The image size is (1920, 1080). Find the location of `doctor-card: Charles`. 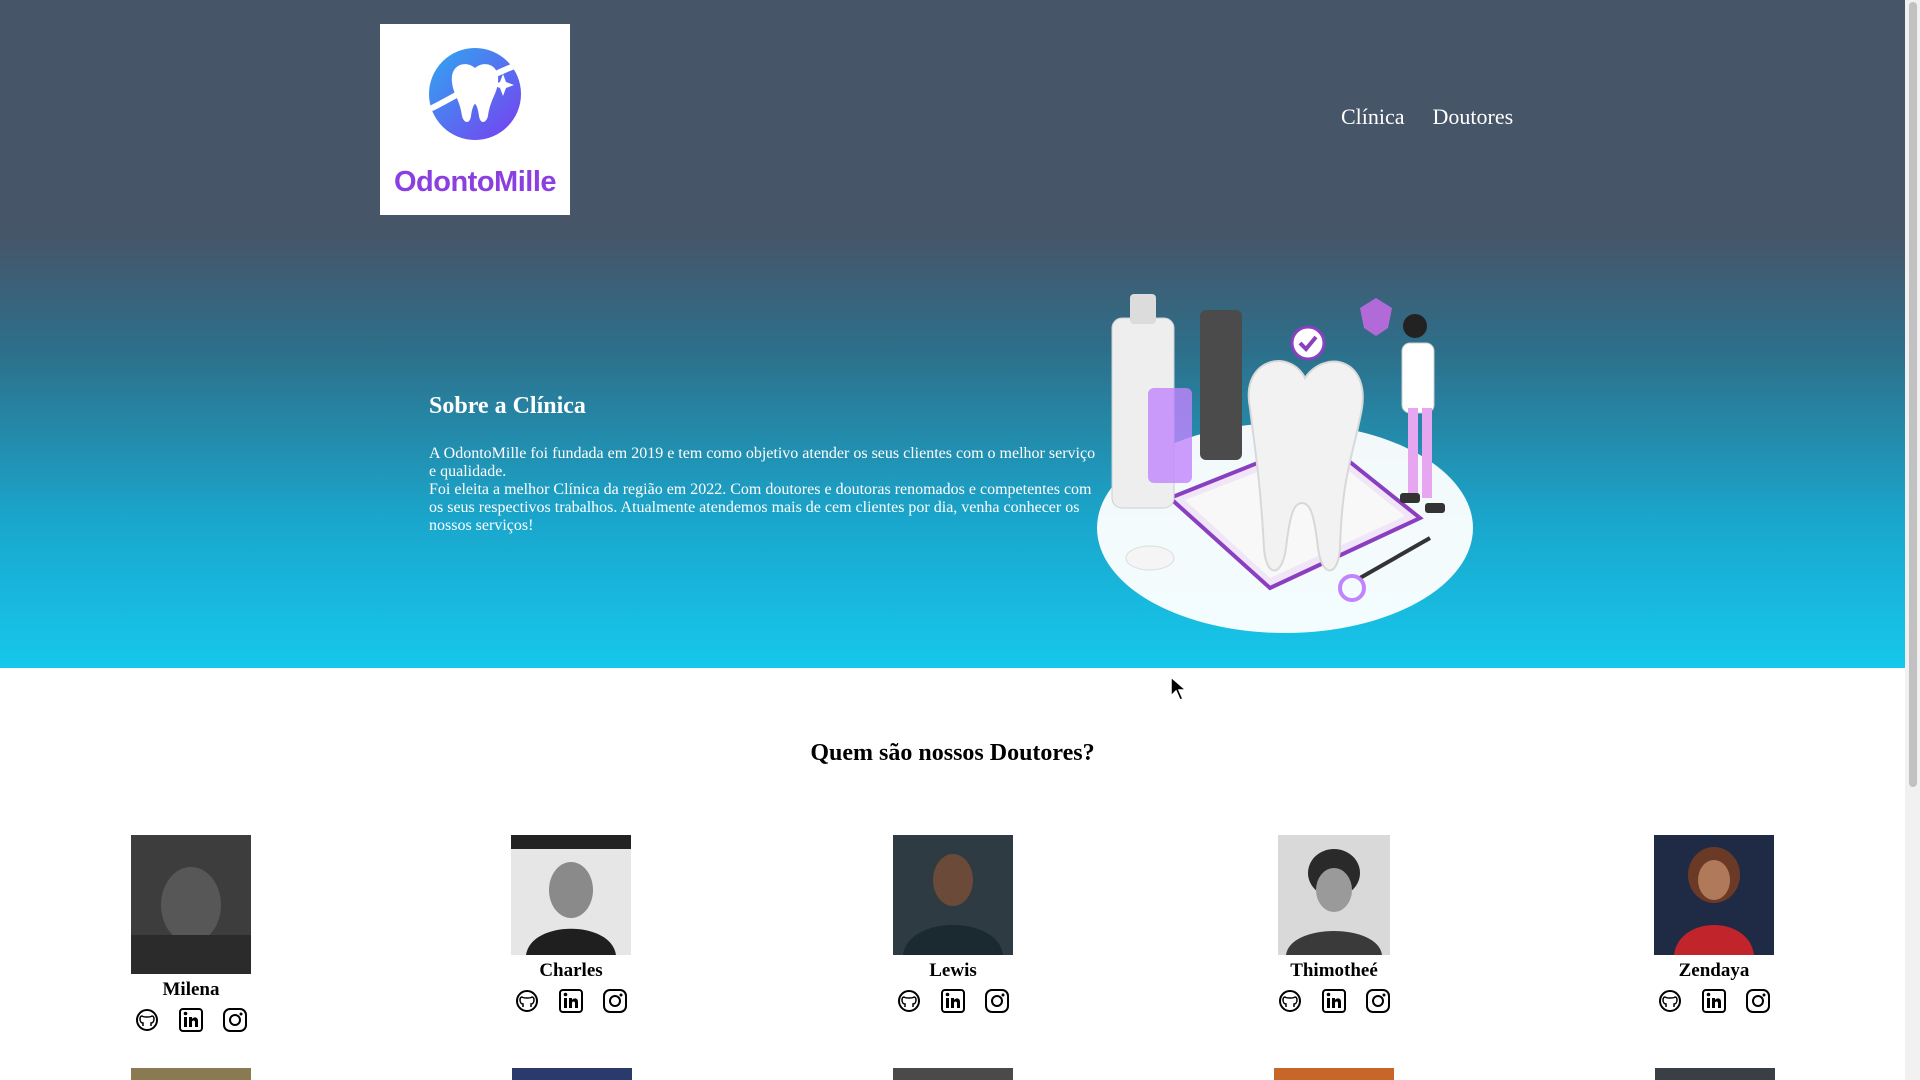

doctor-card: Charles is located at coordinates (571, 924).